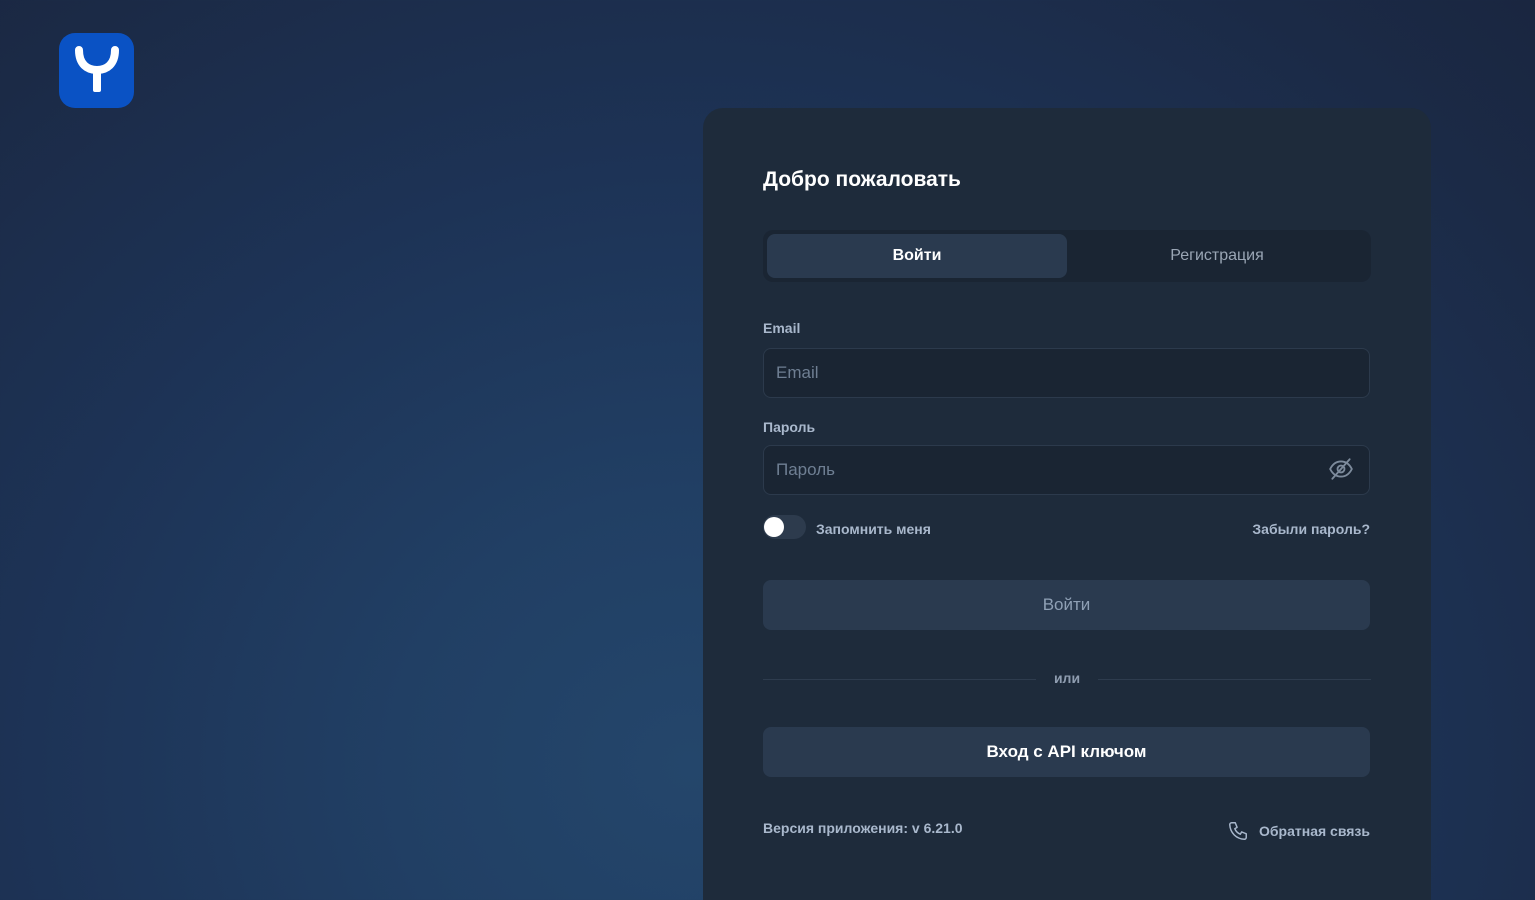 This screenshot has height=900, width=1535. Describe the element at coordinates (1217, 256) in the screenshot. I see `tab-register: Регистрация` at that location.